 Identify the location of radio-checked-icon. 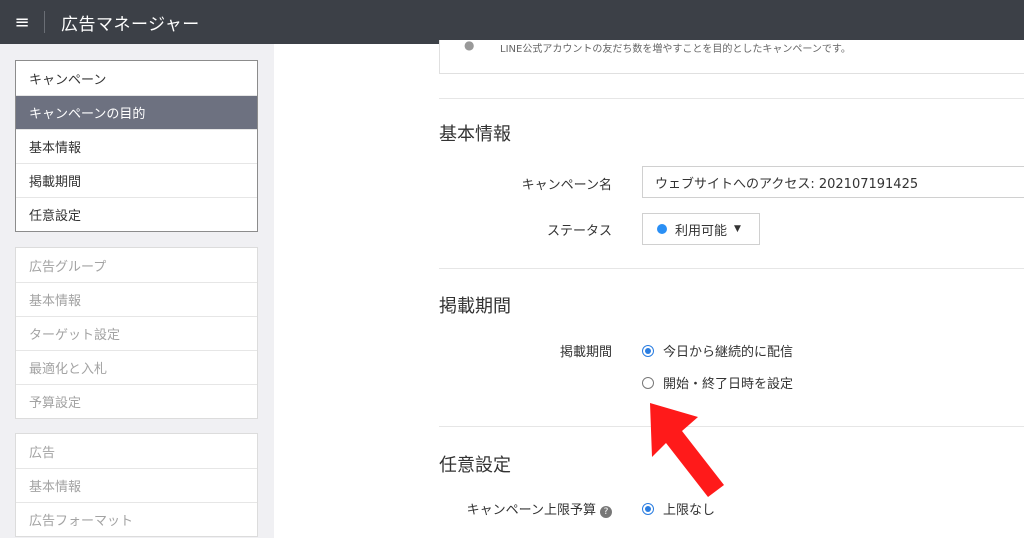
(648, 350).